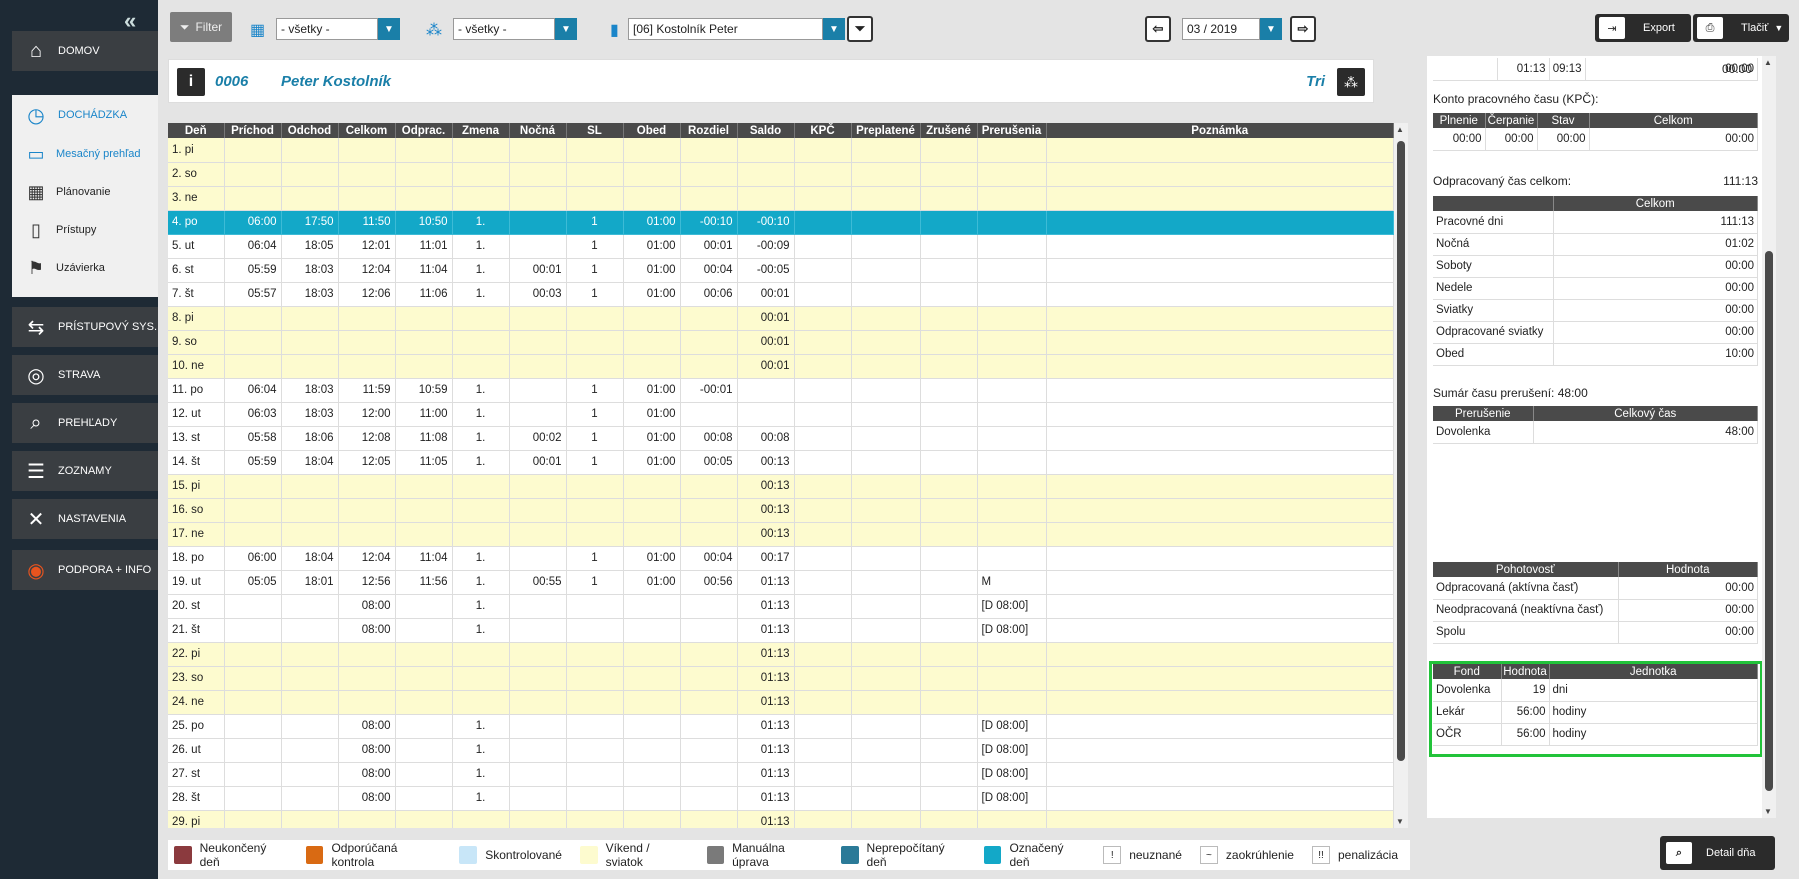 The height and width of the screenshot is (879, 1799). What do you see at coordinates (781, 198) in the screenshot?
I see `table-row: 3. ne` at bounding box center [781, 198].